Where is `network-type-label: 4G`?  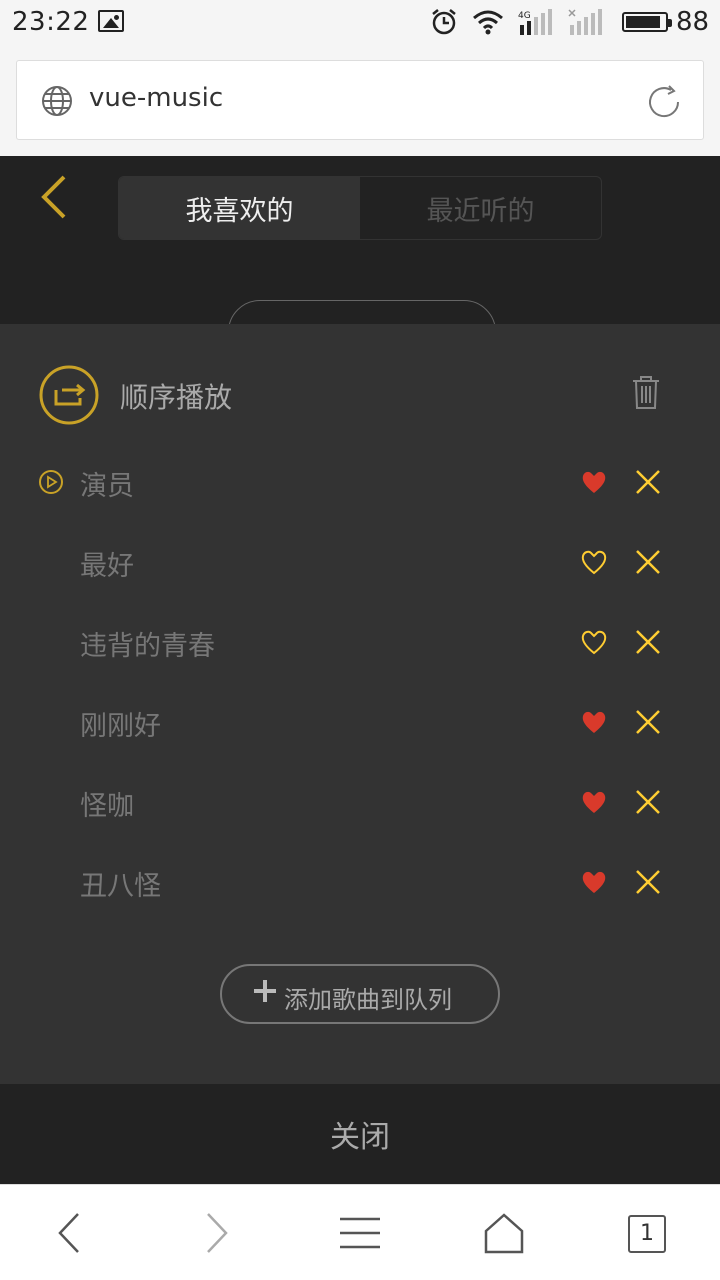 network-type-label: 4G is located at coordinates (524, 16).